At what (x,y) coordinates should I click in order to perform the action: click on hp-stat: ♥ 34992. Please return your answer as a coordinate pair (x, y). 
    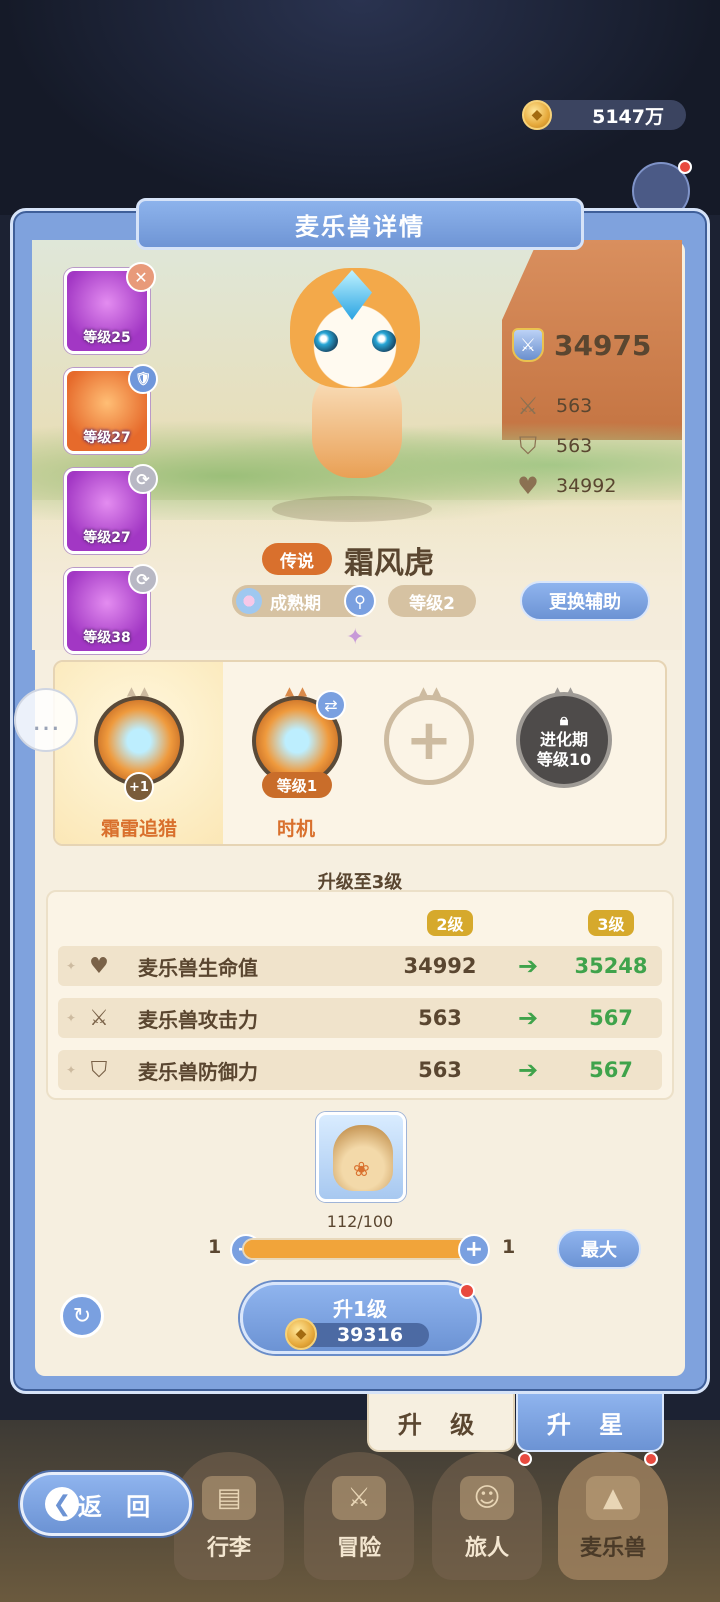
    Looking at the image, I should click on (565, 486).